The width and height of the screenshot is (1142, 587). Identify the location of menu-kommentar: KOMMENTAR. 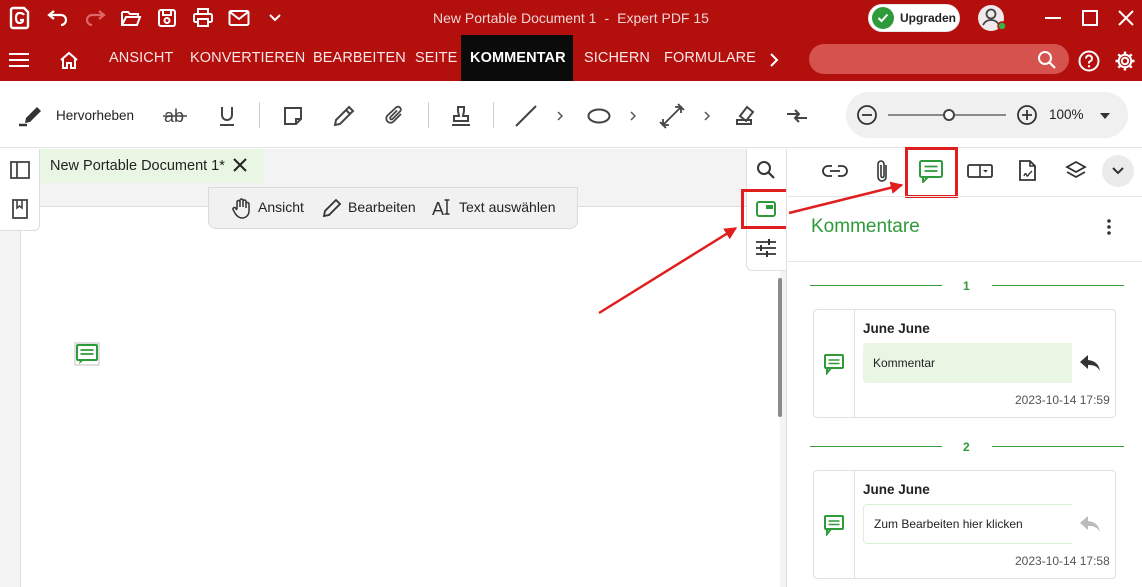
(517, 58).